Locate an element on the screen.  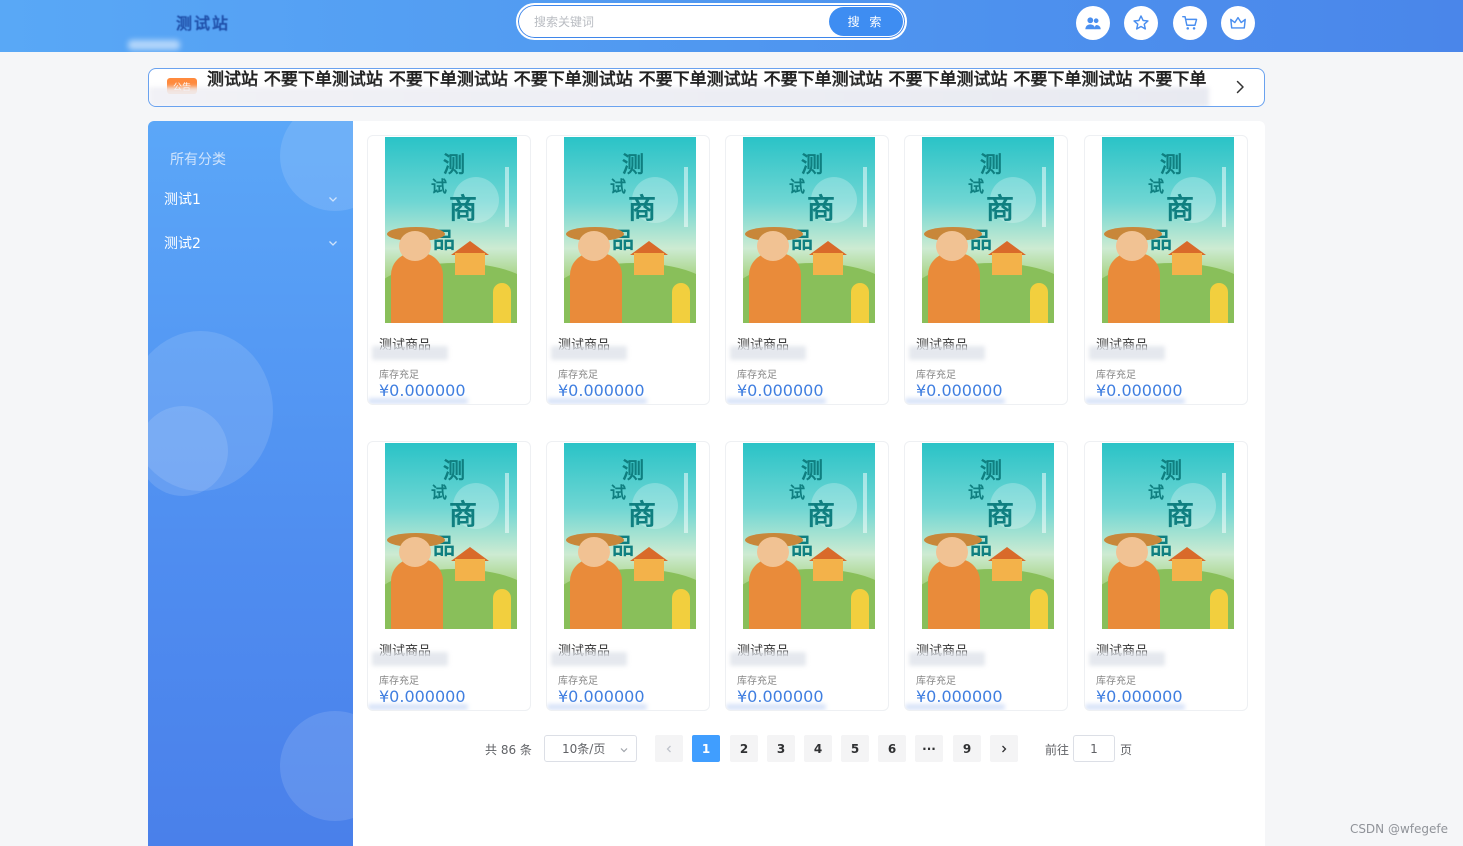
goto-label: 前往 is located at coordinates (1057, 750).